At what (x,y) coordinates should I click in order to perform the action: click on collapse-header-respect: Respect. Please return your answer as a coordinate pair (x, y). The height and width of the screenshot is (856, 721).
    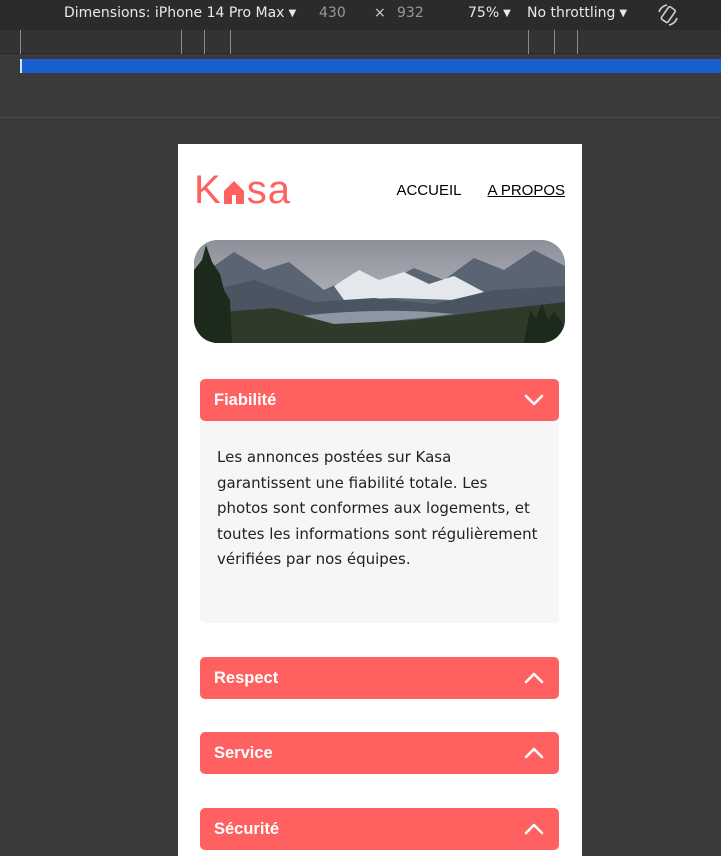
    Looking at the image, I should click on (379, 678).